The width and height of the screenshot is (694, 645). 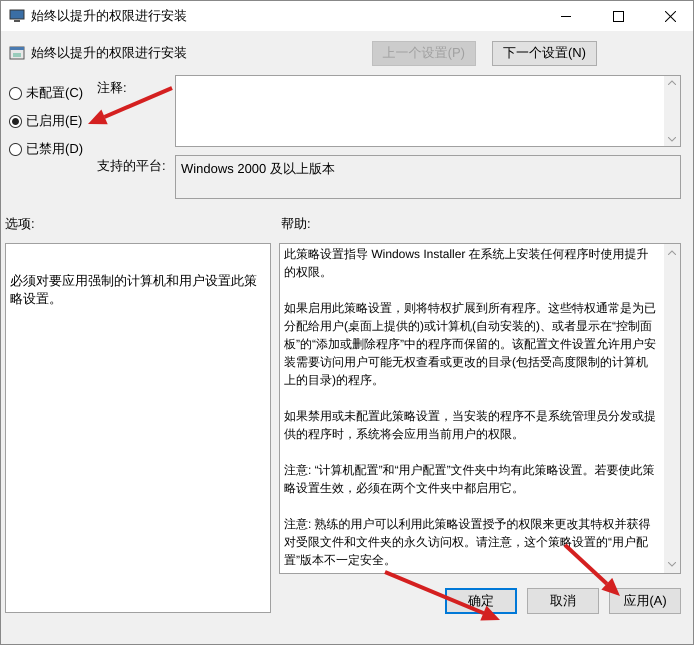 I want to click on radio-label: 已禁用(D), so click(x=55, y=149).